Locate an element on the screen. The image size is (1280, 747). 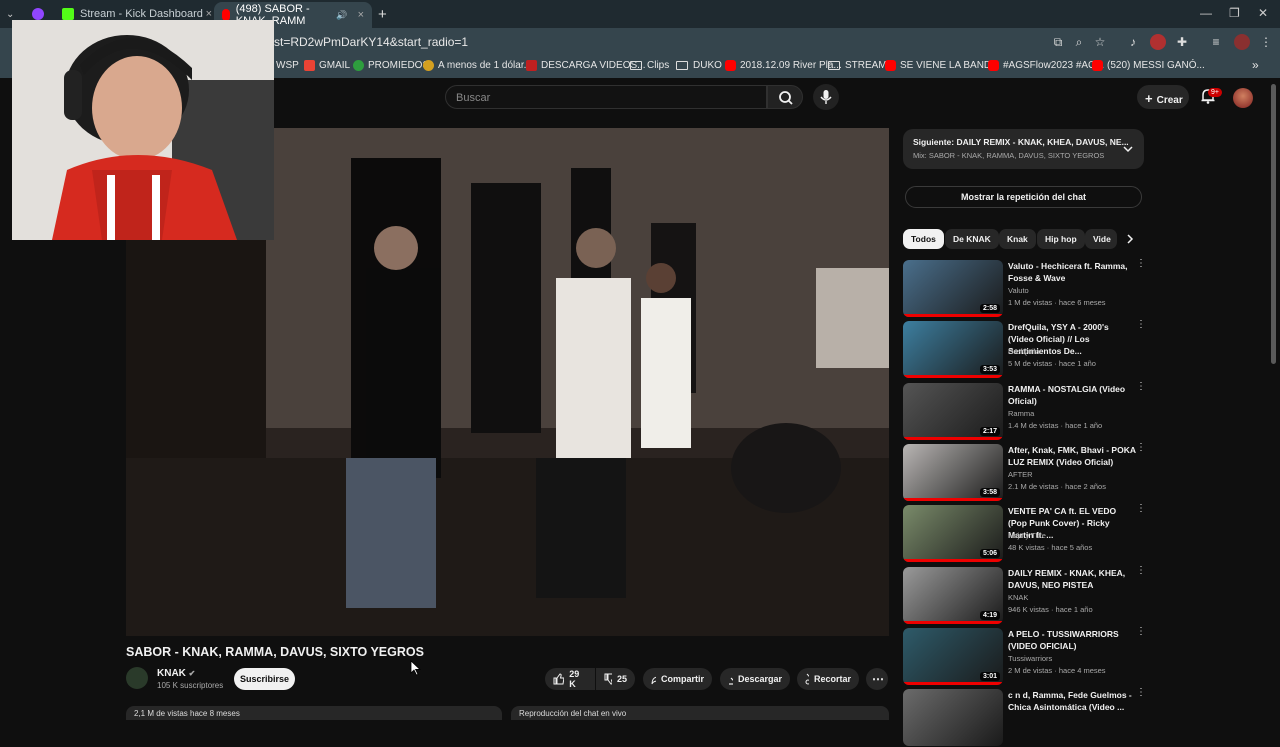
recommendation-channel: Tussiwarriors is located at coordinates (1030, 658).